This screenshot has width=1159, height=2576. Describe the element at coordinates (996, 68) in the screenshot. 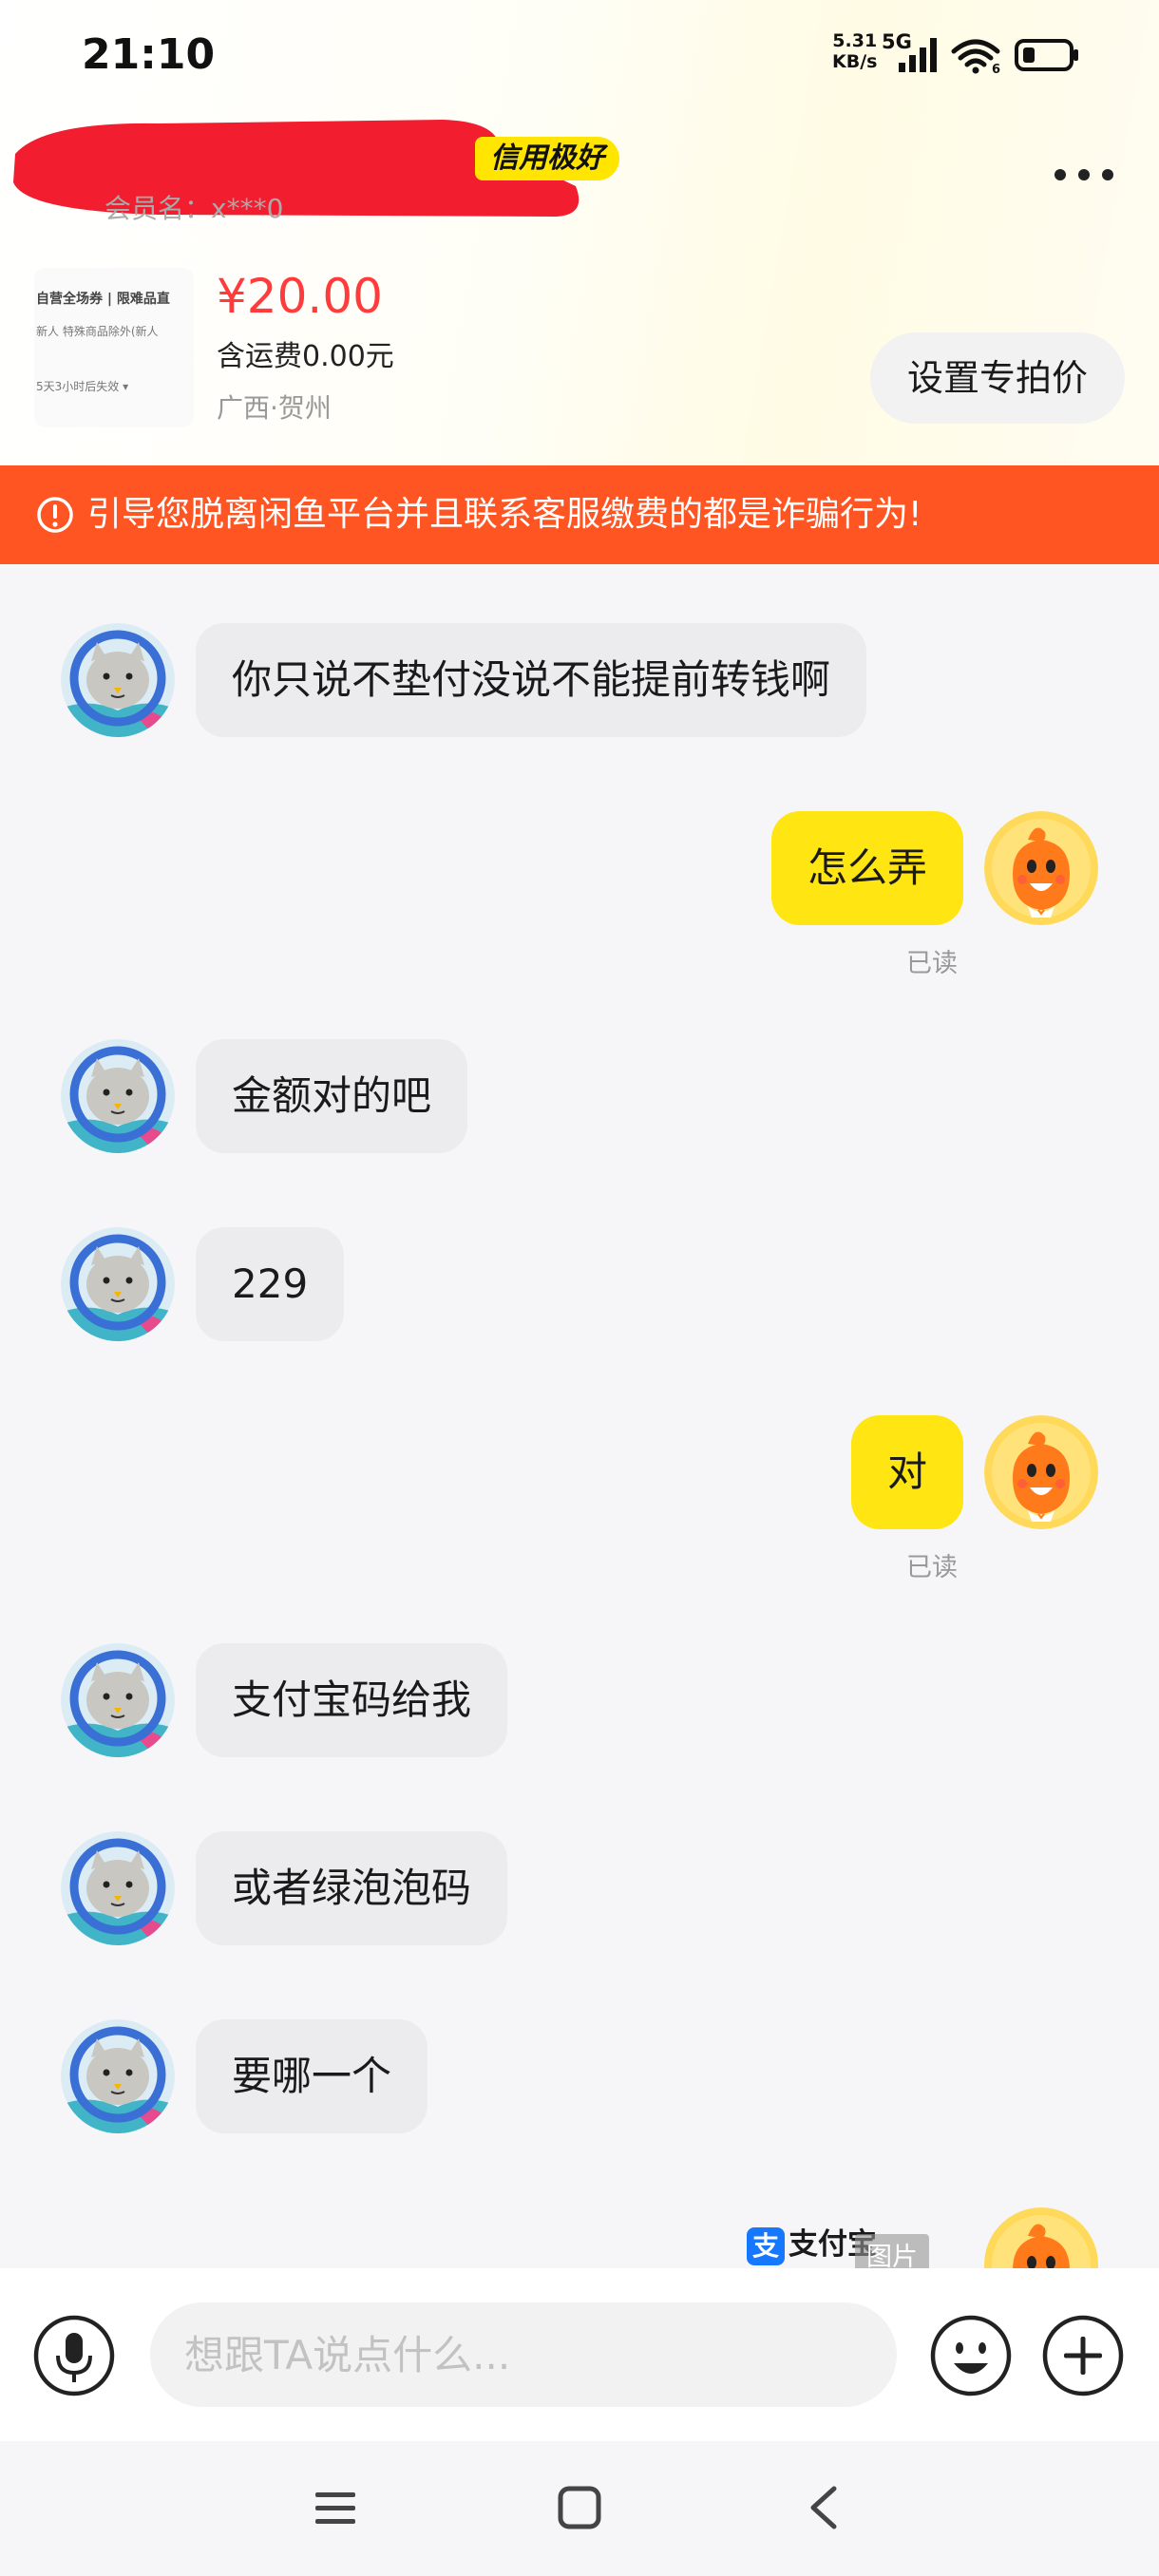

I see `wifi-level: 6` at that location.